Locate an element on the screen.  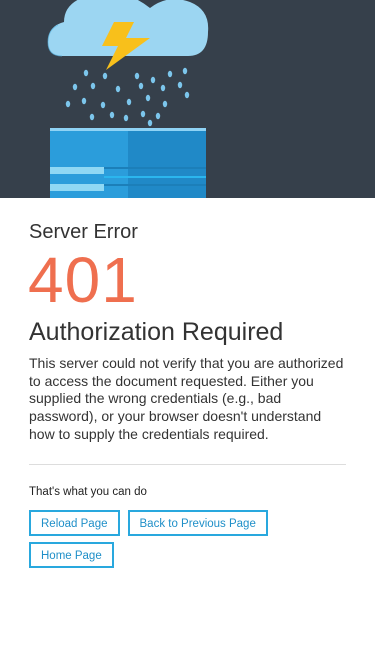
error-heading: Server Error is located at coordinates (83, 232).